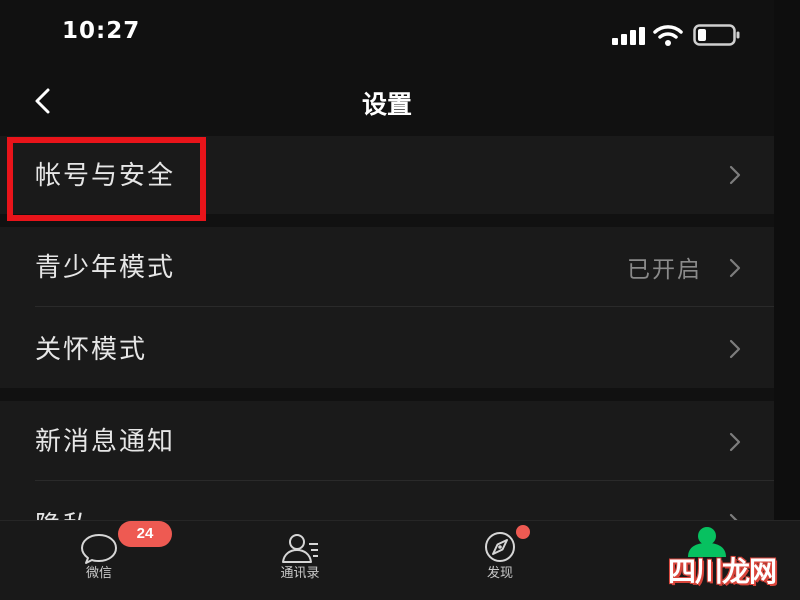 Image resolution: width=800 pixels, height=600 pixels. What do you see at coordinates (145, 534) in the screenshot?
I see `unread-badge: 24` at bounding box center [145, 534].